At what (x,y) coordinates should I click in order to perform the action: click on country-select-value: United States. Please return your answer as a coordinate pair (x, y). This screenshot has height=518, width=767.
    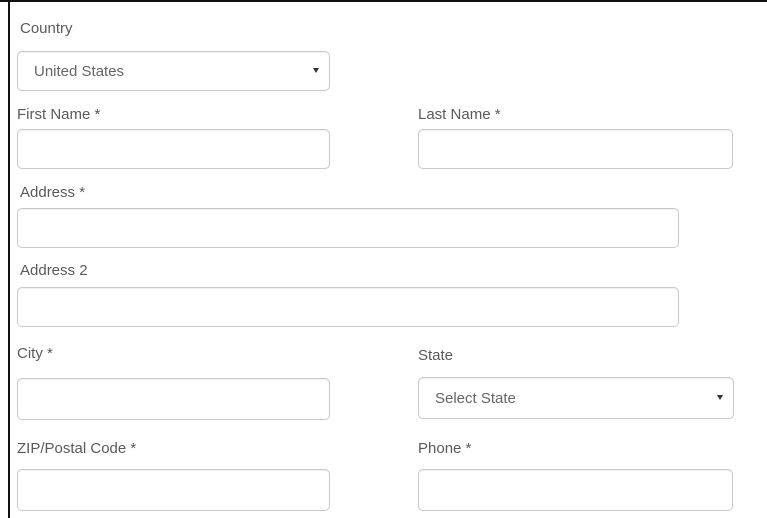
    Looking at the image, I should click on (79, 71).